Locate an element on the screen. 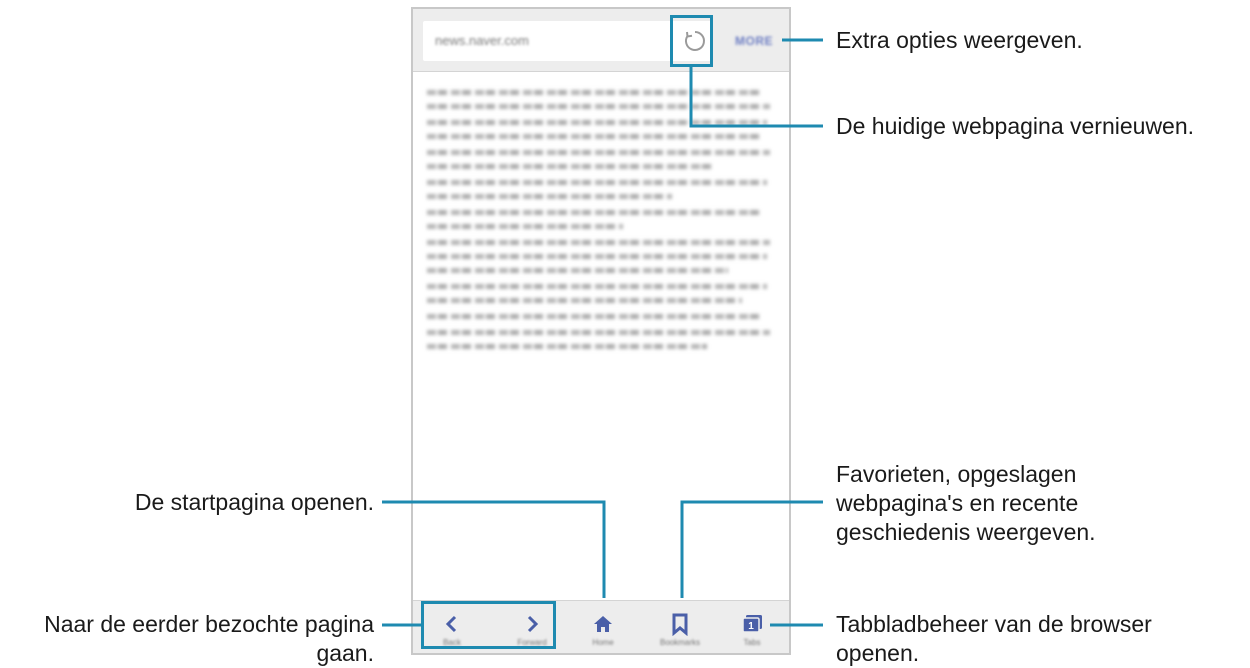 The image size is (1250, 668). label-back-forward-line2: gaan. is located at coordinates (345, 653).